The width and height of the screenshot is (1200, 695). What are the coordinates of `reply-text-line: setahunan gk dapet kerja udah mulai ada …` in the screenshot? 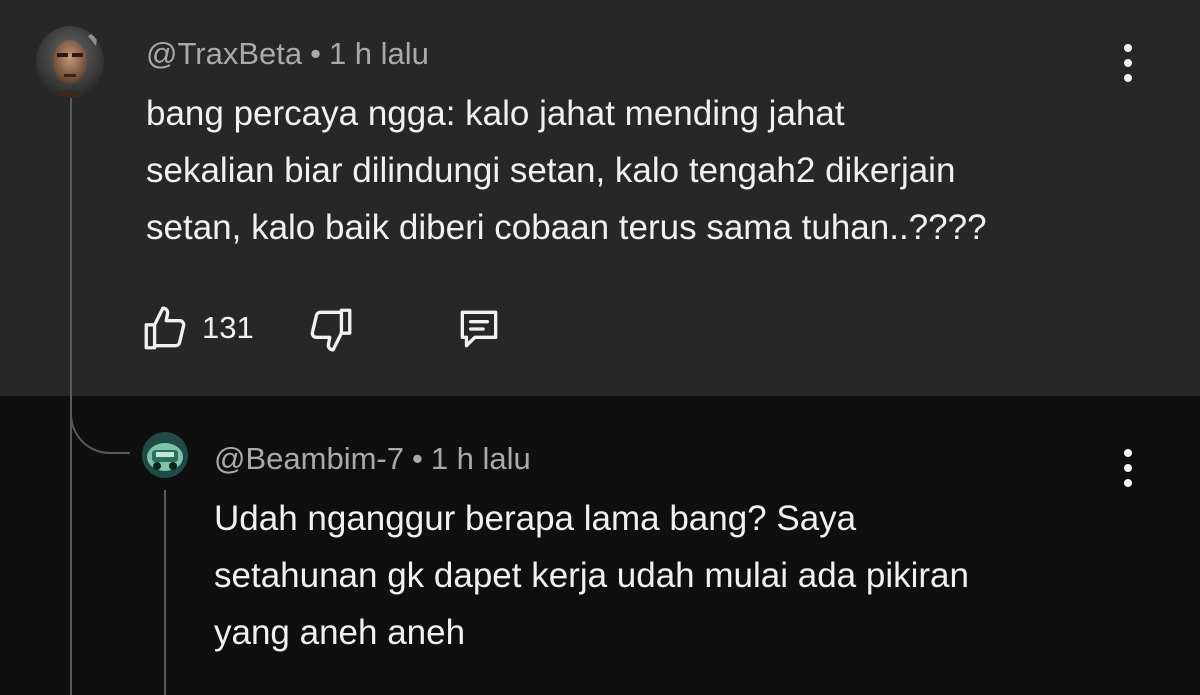 It's located at (591, 575).